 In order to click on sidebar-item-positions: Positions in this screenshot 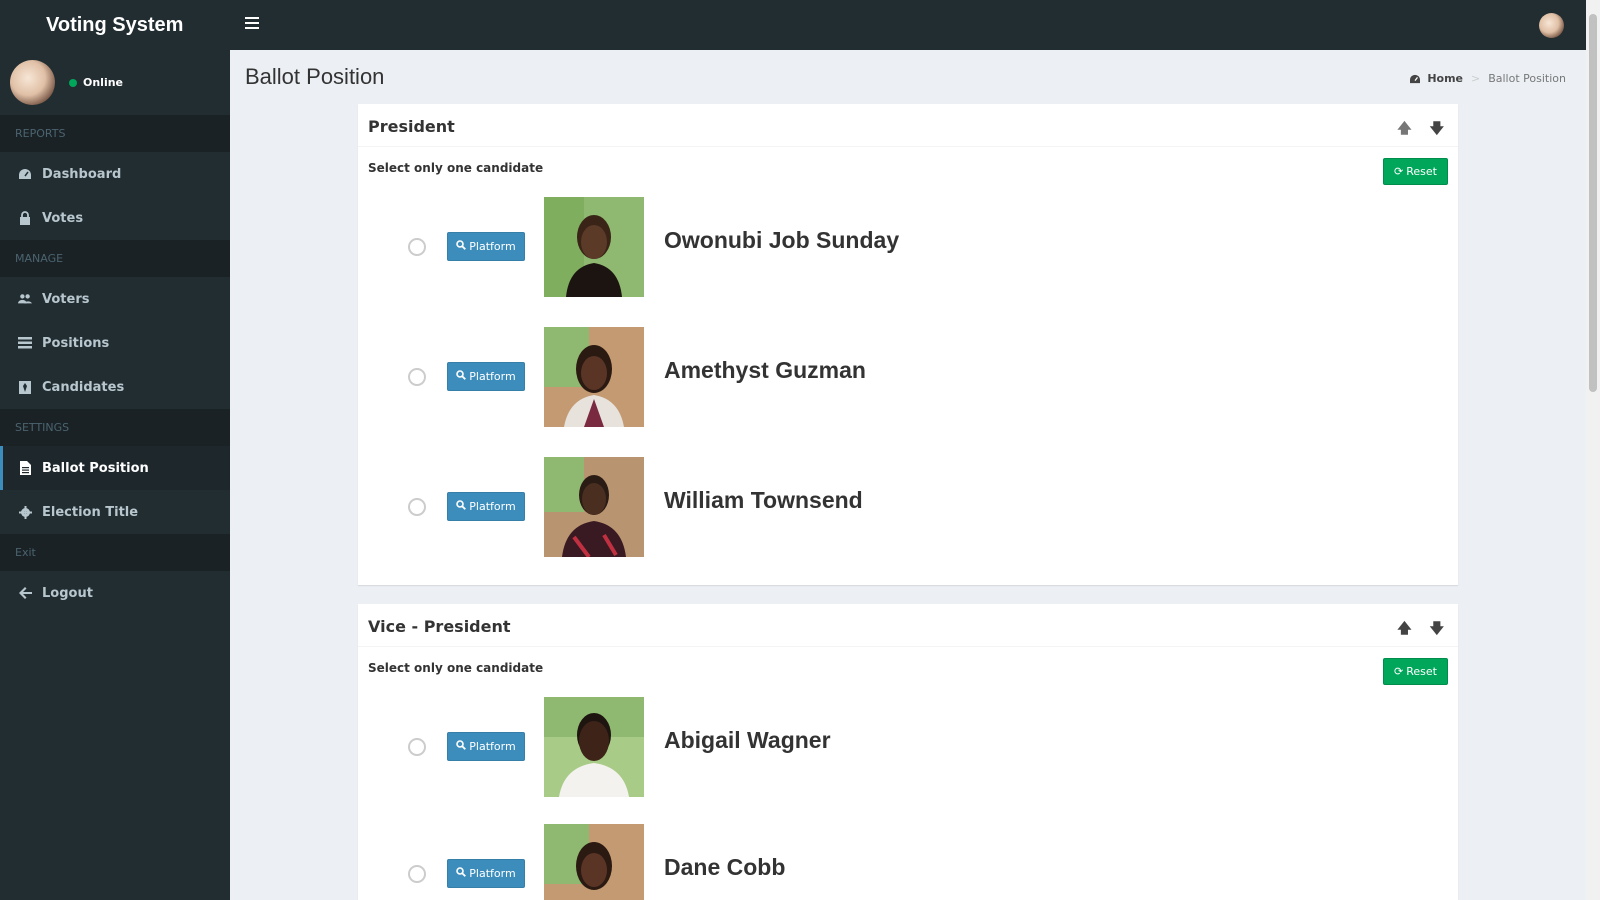, I will do `click(115, 343)`.